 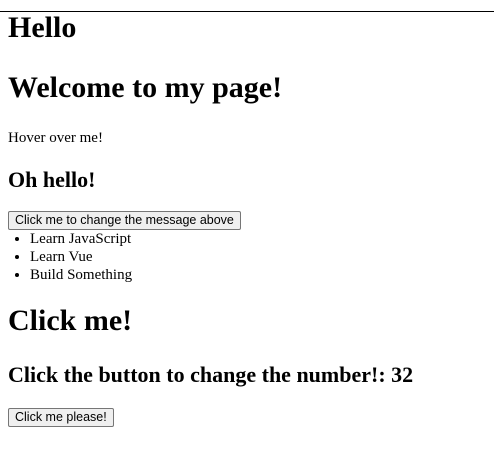 What do you see at coordinates (258, 257) in the screenshot?
I see `list-item: Learn Vue` at bounding box center [258, 257].